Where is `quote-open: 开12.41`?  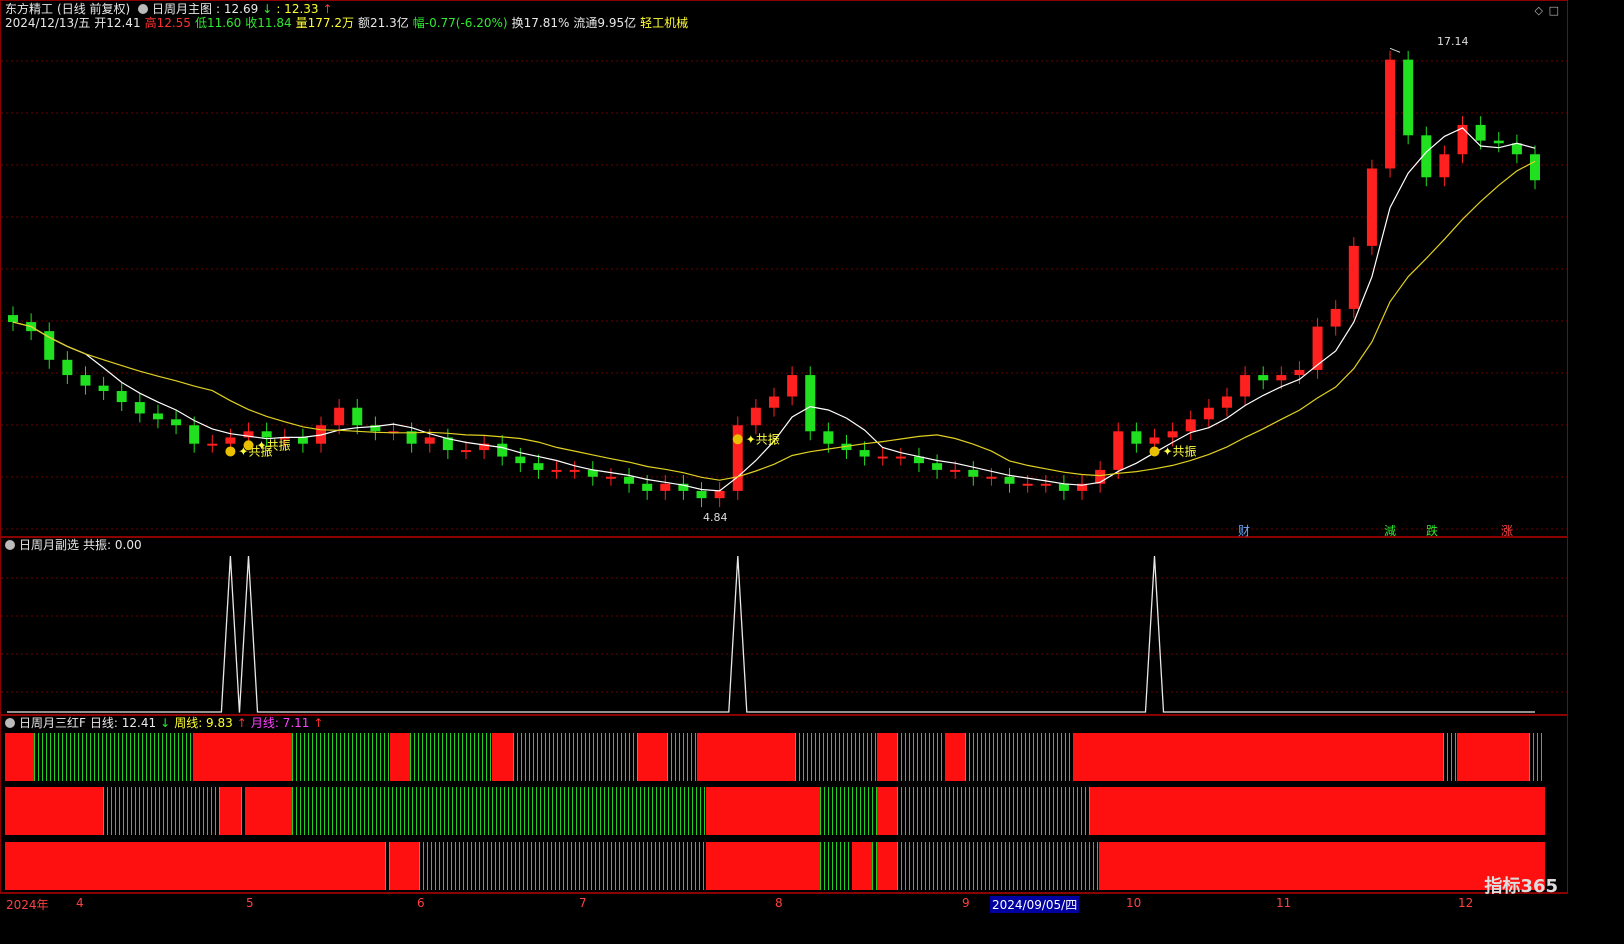
quote-open: 开12.41 is located at coordinates (117, 23).